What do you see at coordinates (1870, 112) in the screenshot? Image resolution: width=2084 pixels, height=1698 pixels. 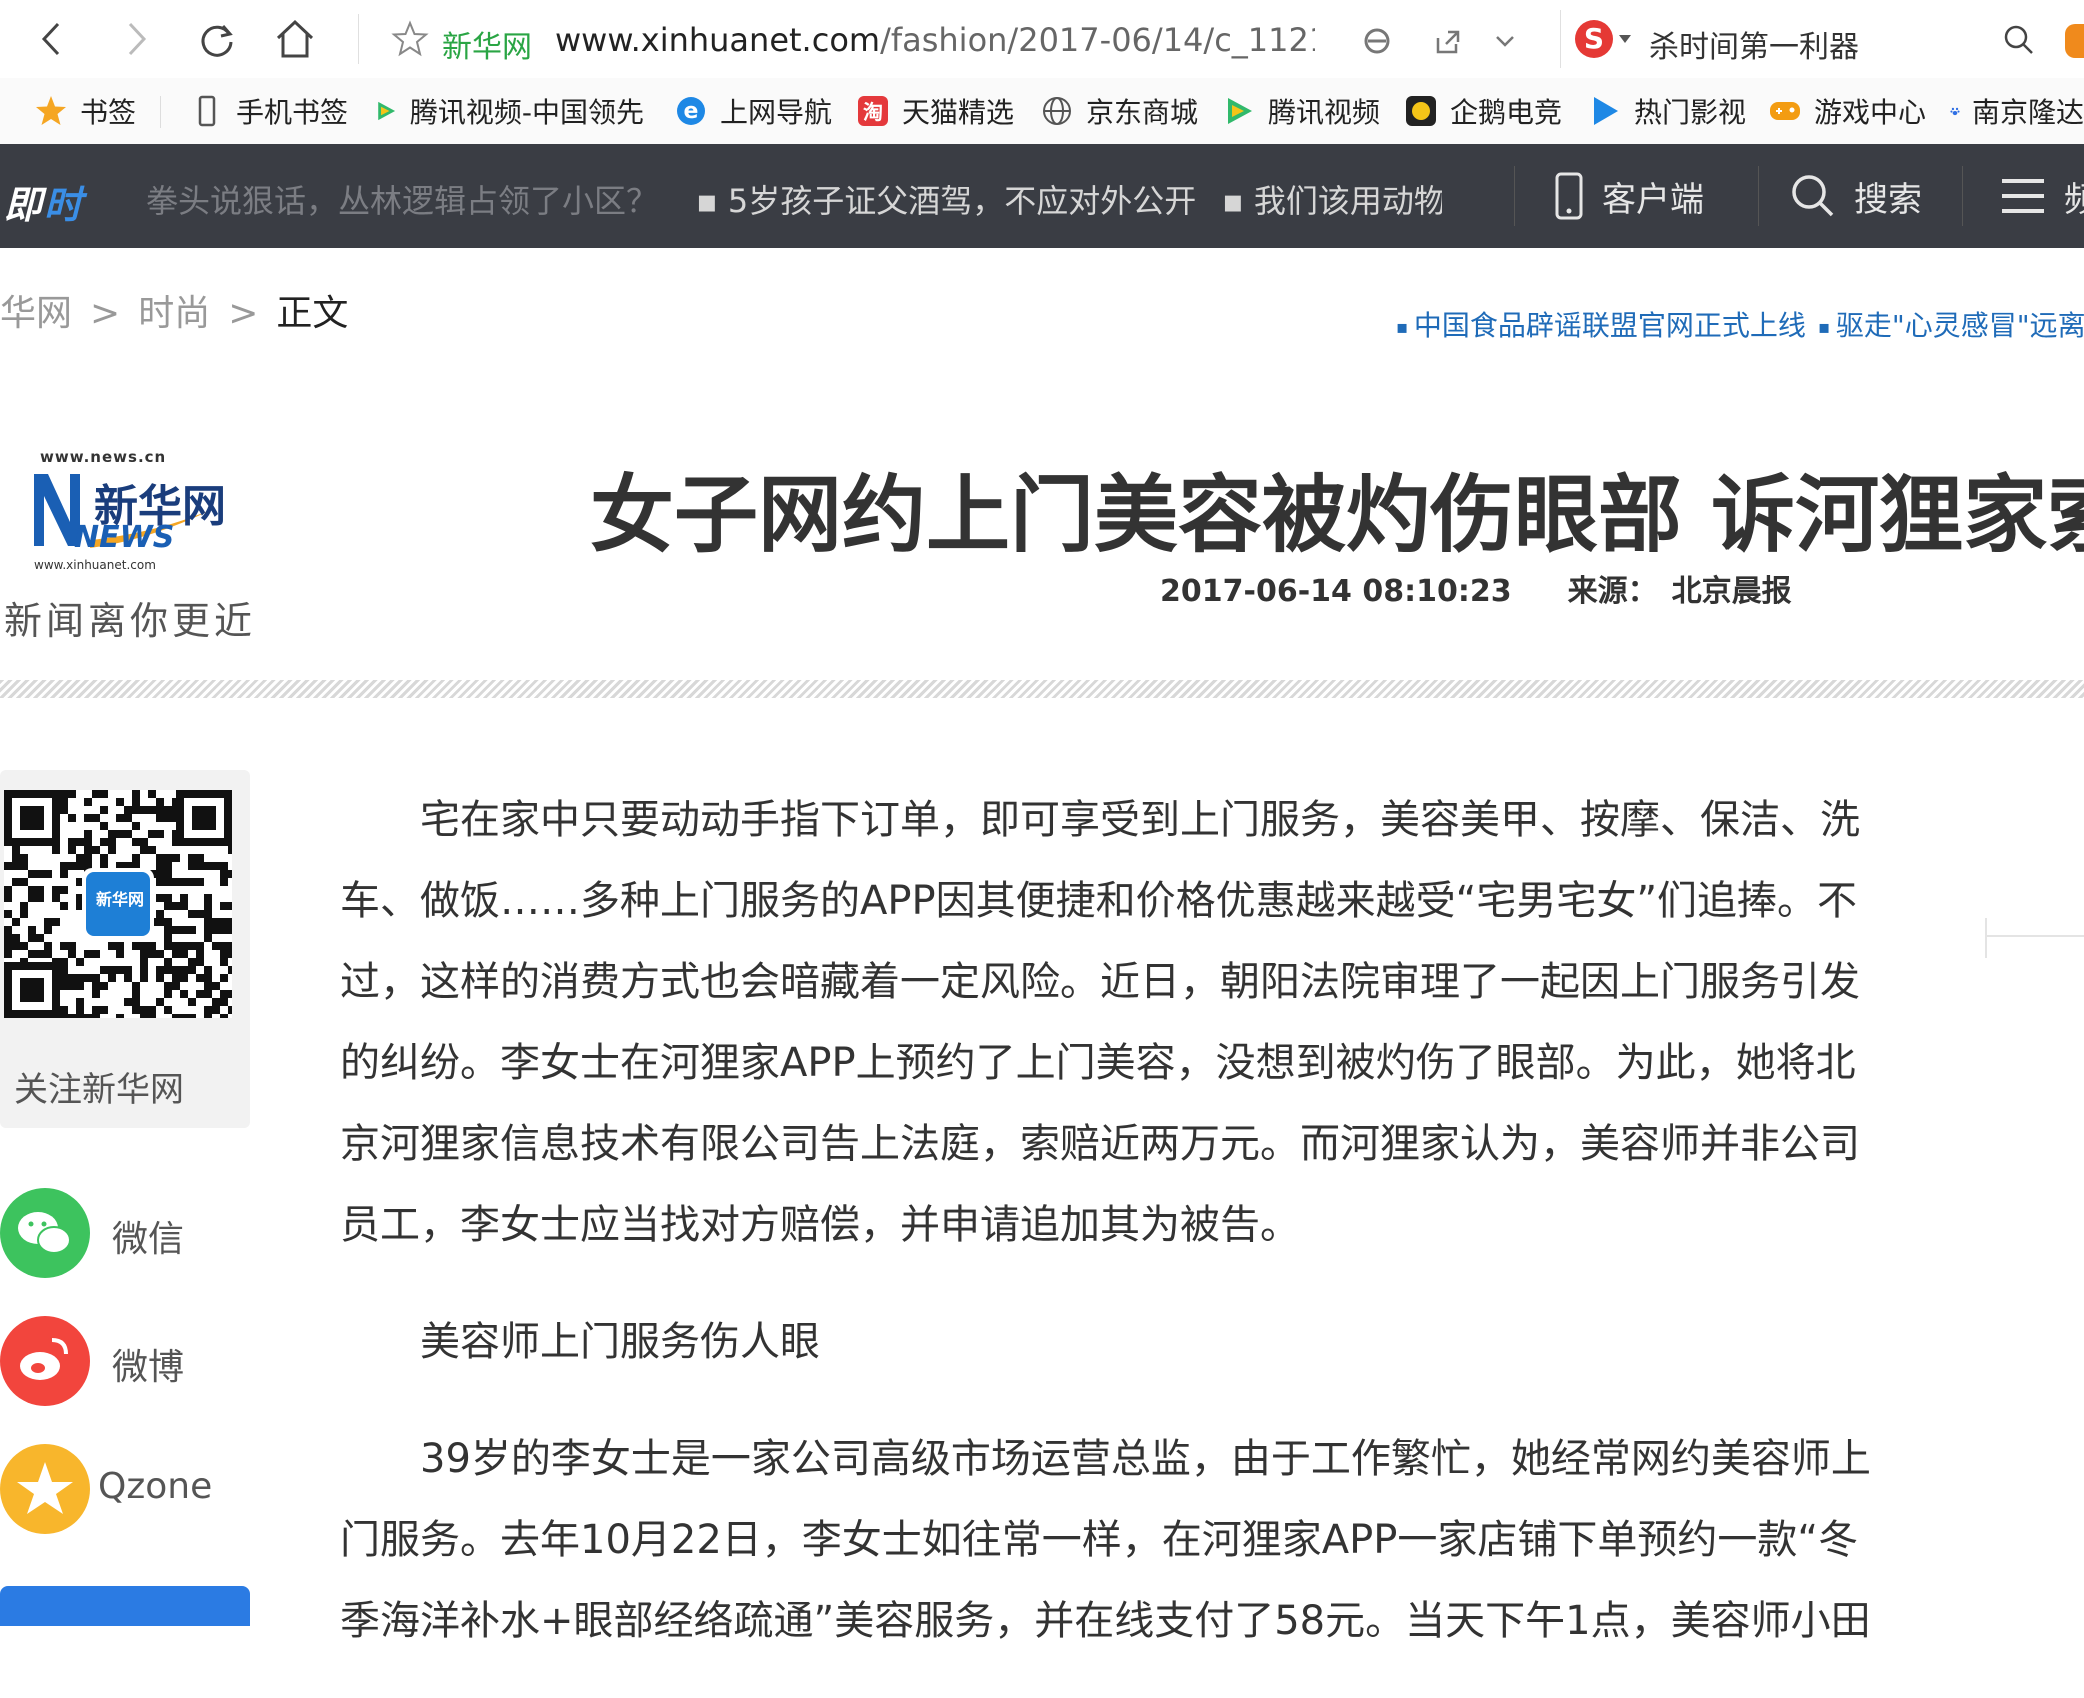 I see `bookmark-label: 游戏中心` at bounding box center [1870, 112].